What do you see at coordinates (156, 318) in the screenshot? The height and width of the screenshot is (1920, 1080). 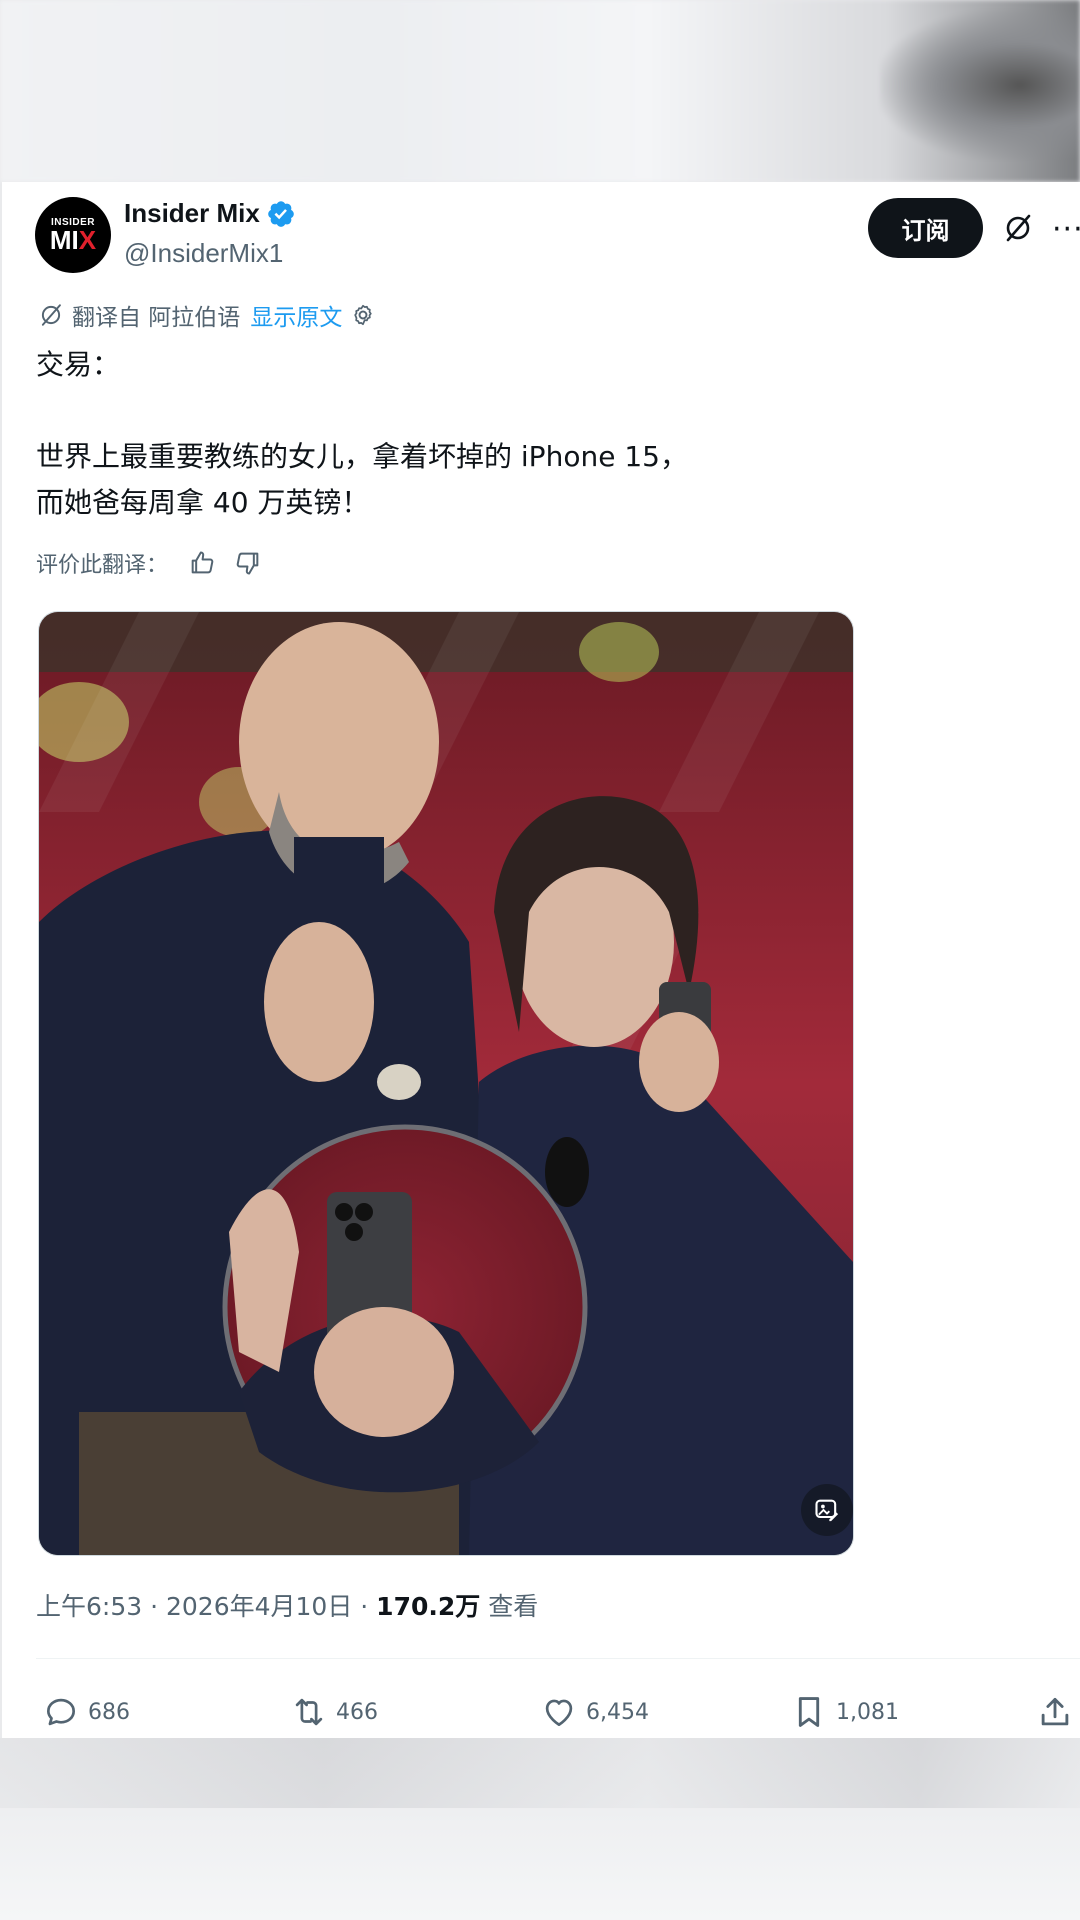 I see `translated-from-label: 翻译自 阿拉伯语` at bounding box center [156, 318].